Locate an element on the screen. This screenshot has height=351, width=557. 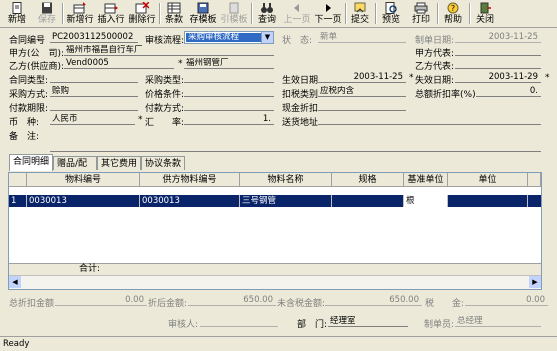
query-button: 查询 is located at coordinates (267, 13).